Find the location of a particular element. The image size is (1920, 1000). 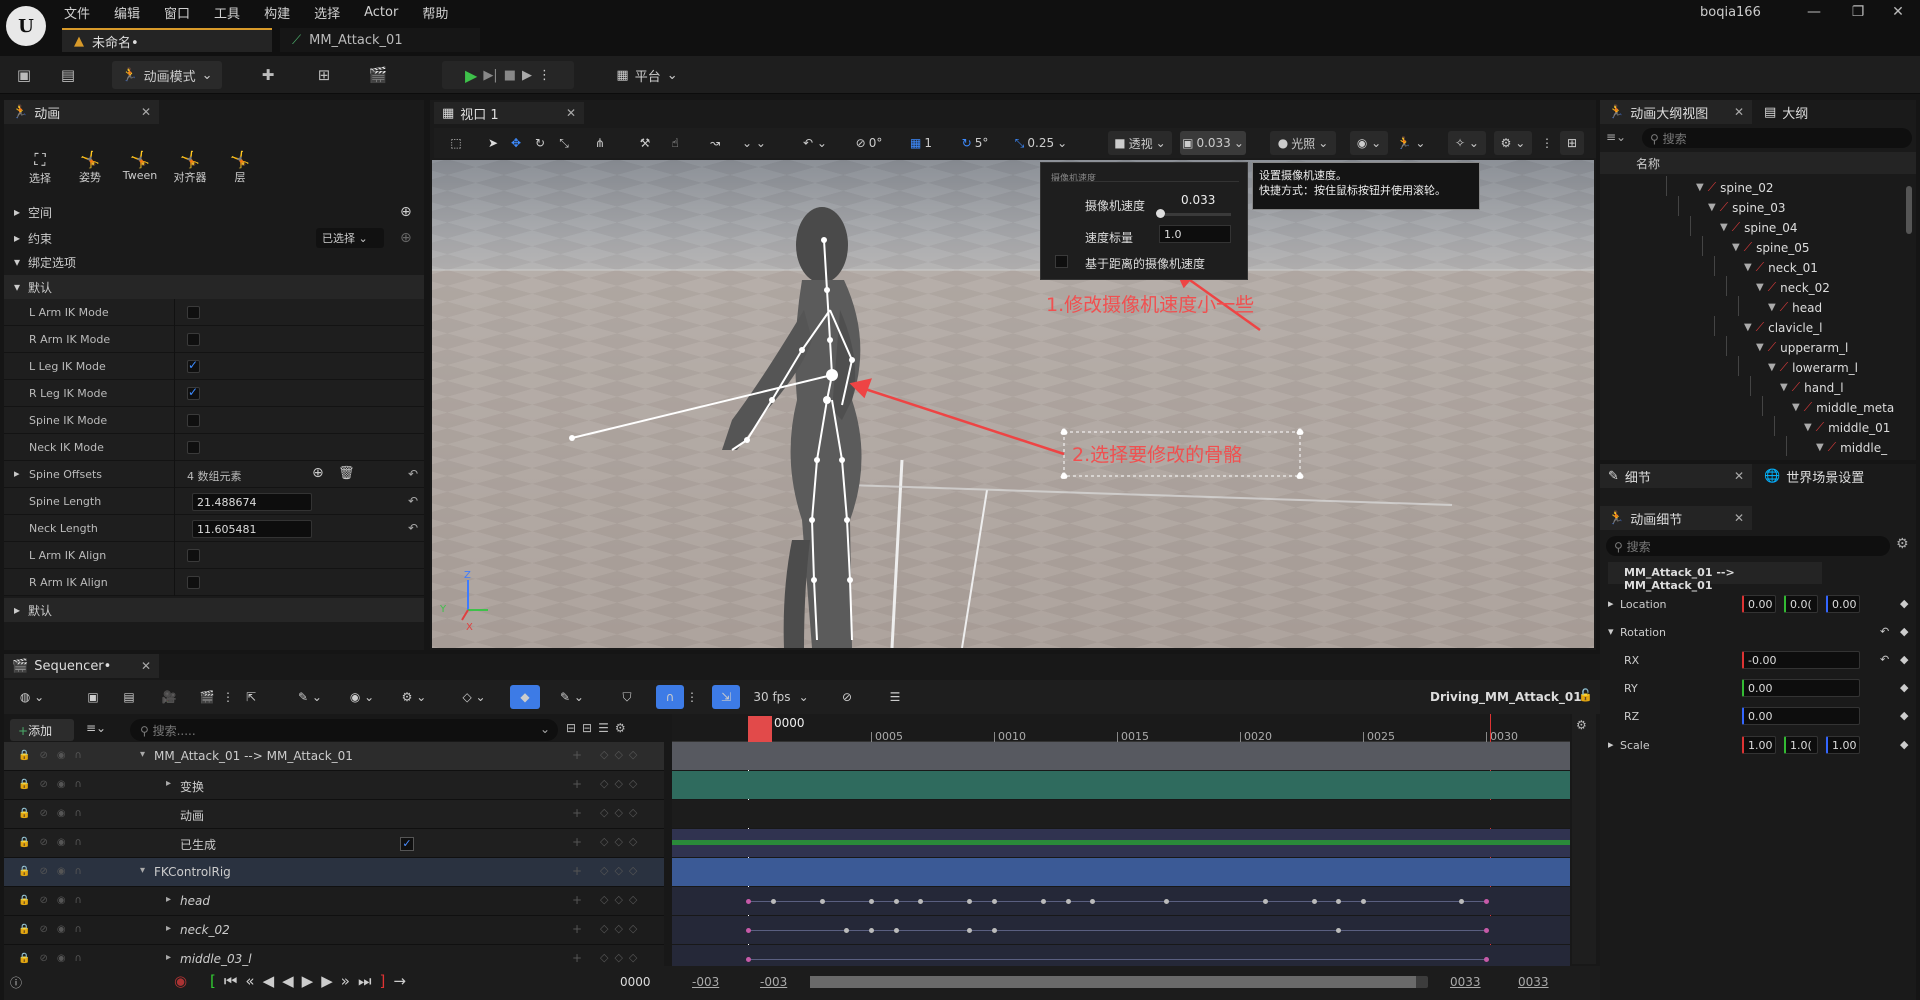

scale-snap-button: ⤡ 0.25 ⌄ is located at coordinates (1041, 143).